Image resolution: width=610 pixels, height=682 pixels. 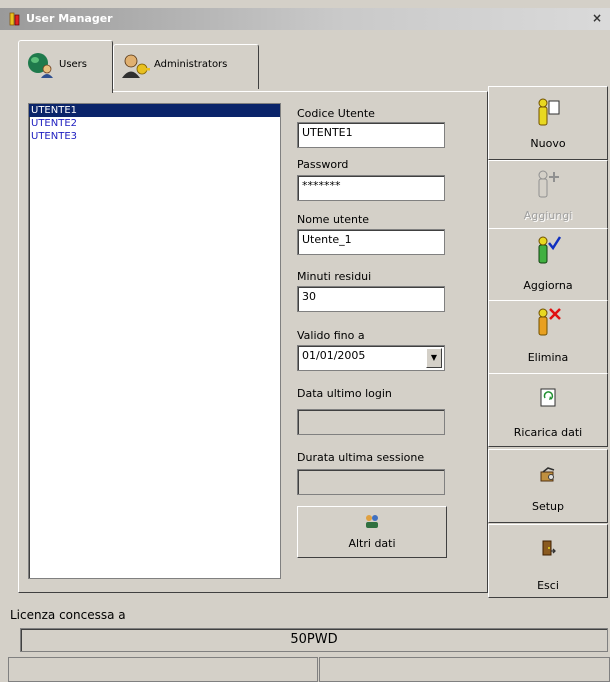 What do you see at coordinates (548, 285) in the screenshot?
I see `aggiorna-label: Aggiorna` at bounding box center [548, 285].